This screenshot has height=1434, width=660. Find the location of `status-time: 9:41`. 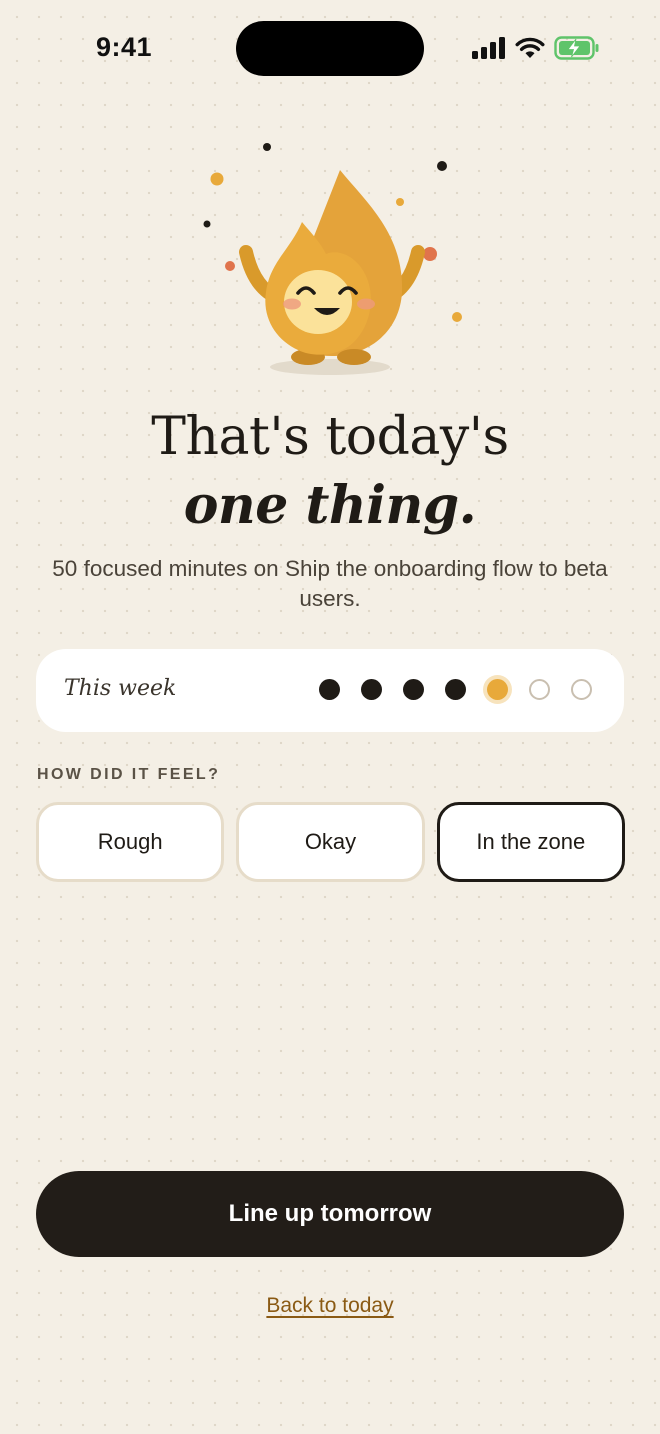

status-time: 9:41 is located at coordinates (124, 47).